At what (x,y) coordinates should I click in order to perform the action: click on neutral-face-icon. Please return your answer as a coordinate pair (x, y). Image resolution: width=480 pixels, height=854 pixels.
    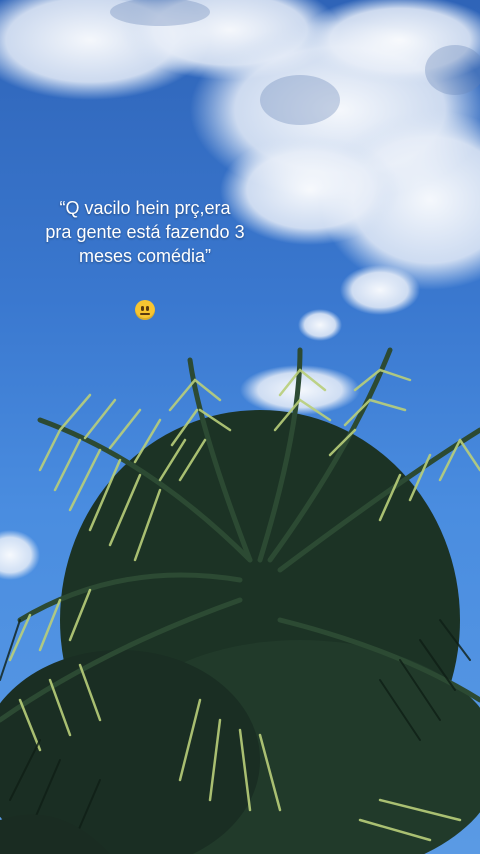
    Looking at the image, I should click on (145, 310).